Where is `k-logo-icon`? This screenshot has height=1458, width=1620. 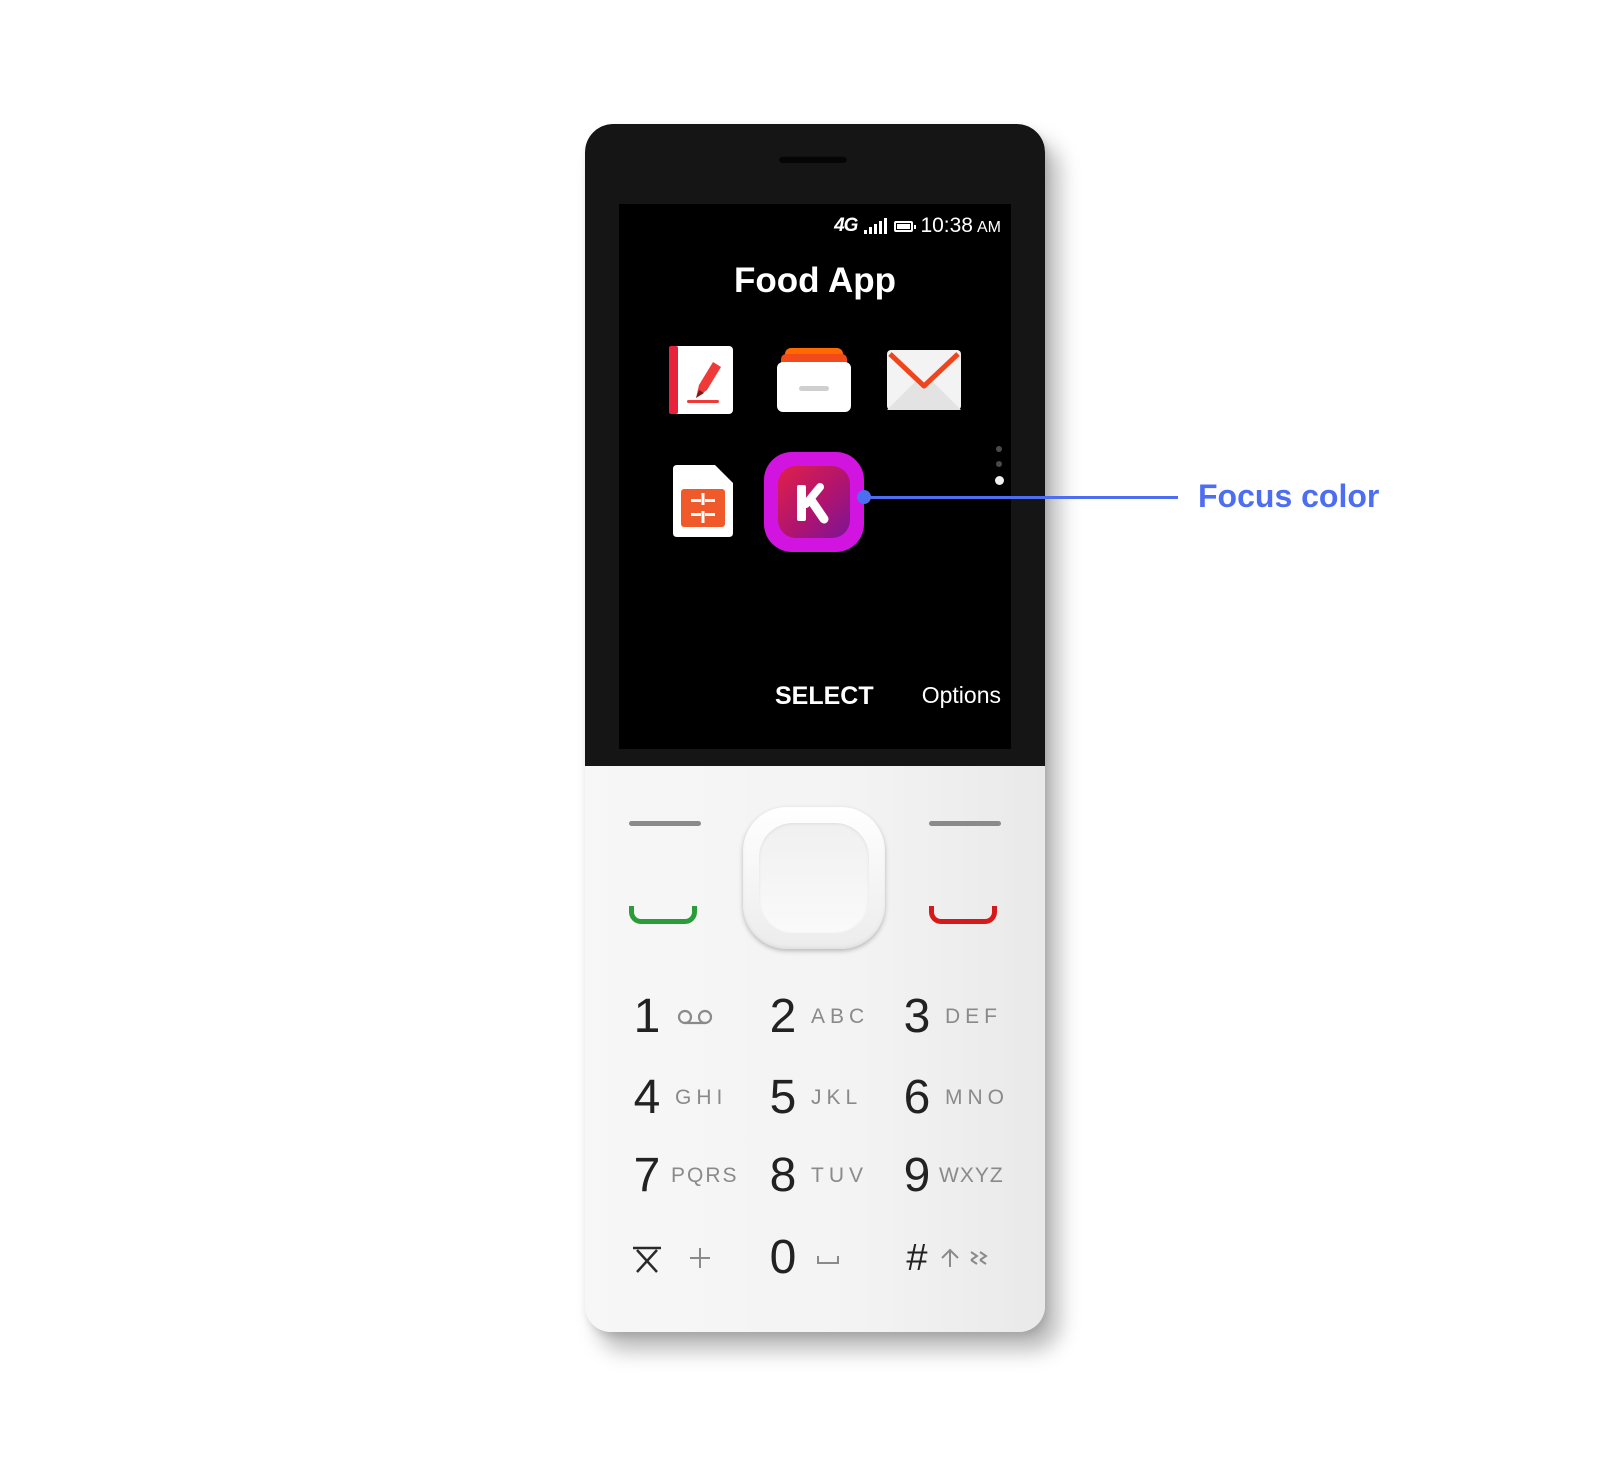
k-logo-icon is located at coordinates (814, 502).